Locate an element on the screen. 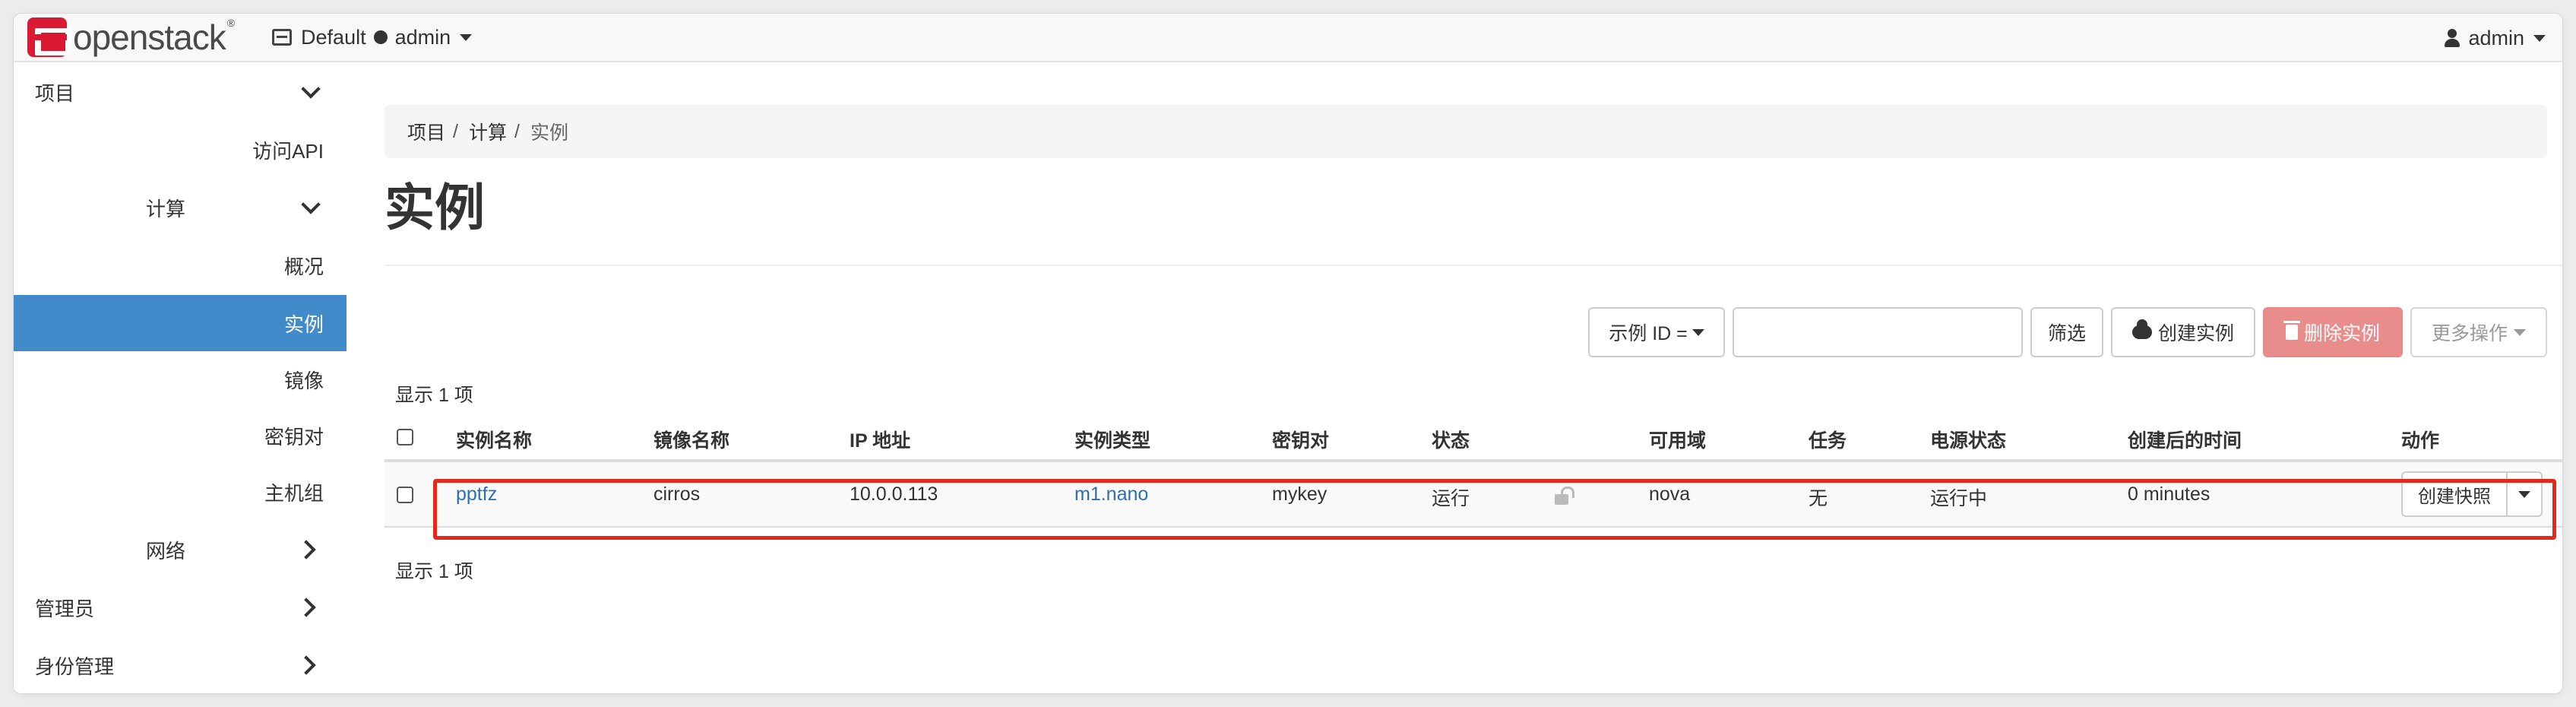 Image resolution: width=2576 pixels, height=707 pixels. sidebar-item-project: 项目 is located at coordinates (180, 92).